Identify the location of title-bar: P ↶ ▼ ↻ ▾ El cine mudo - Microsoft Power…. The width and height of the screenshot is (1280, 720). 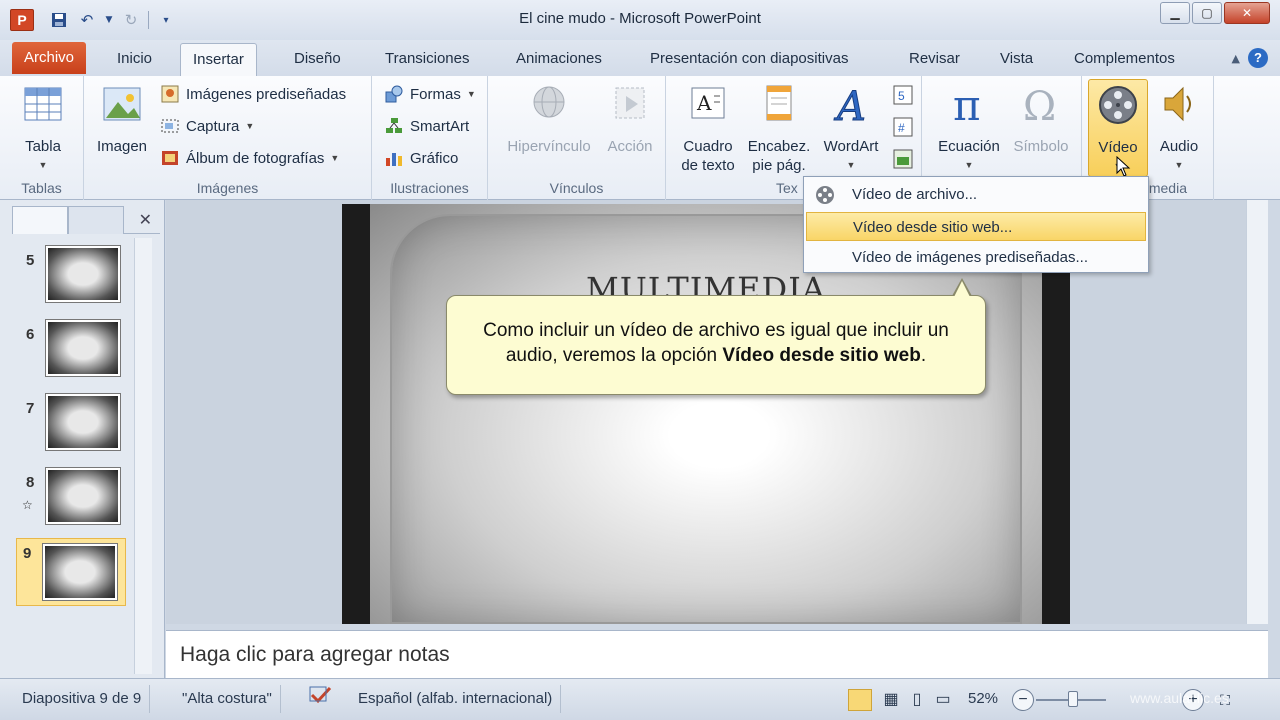
(640, 20).